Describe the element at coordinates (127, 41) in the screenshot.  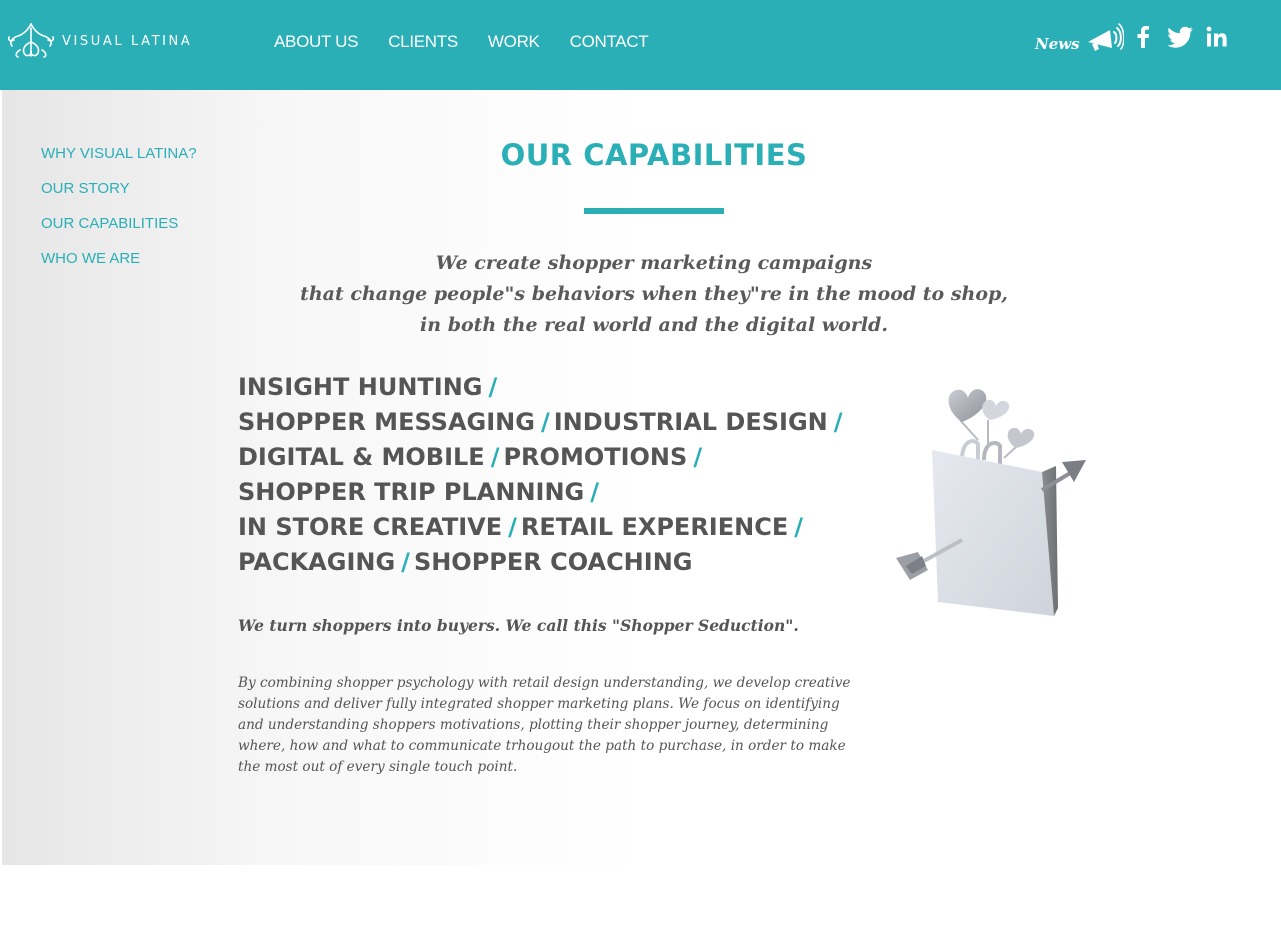
I see `logo-text: VISUAL LATINA` at that location.